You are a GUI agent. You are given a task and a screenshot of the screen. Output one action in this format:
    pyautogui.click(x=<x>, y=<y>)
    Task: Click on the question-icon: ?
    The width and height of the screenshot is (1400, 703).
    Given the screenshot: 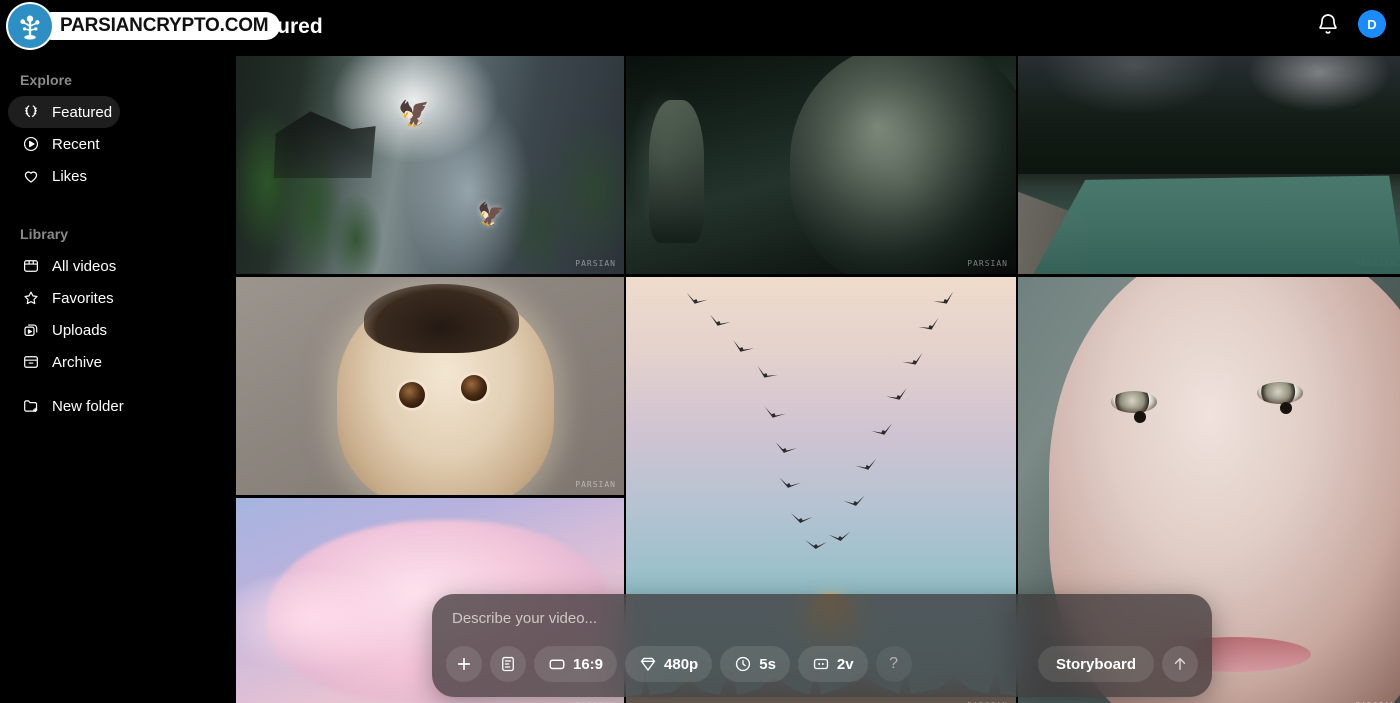 What is the action you would take?
    pyautogui.click(x=894, y=663)
    